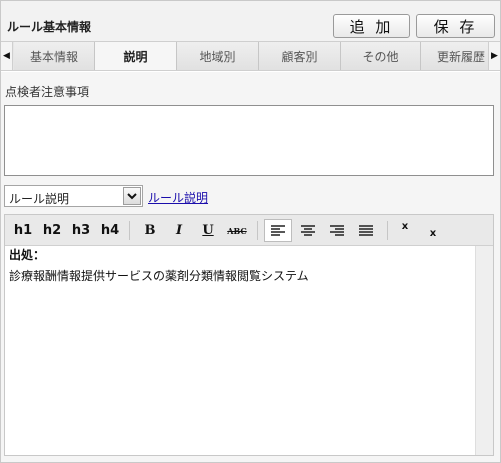 Image resolution: width=501 pixels, height=463 pixels. Describe the element at coordinates (337, 230) in the screenshot. I see `align-right-icon` at that location.